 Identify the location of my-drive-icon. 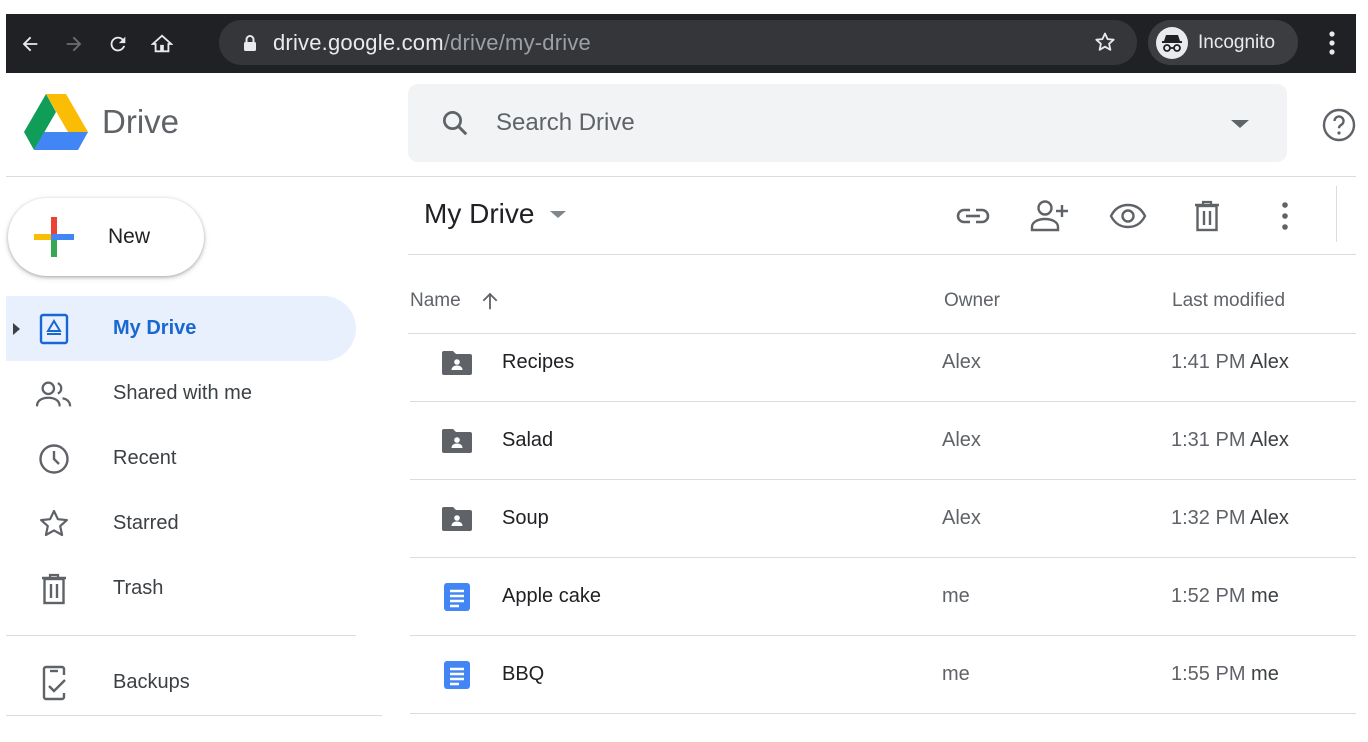
(54, 329).